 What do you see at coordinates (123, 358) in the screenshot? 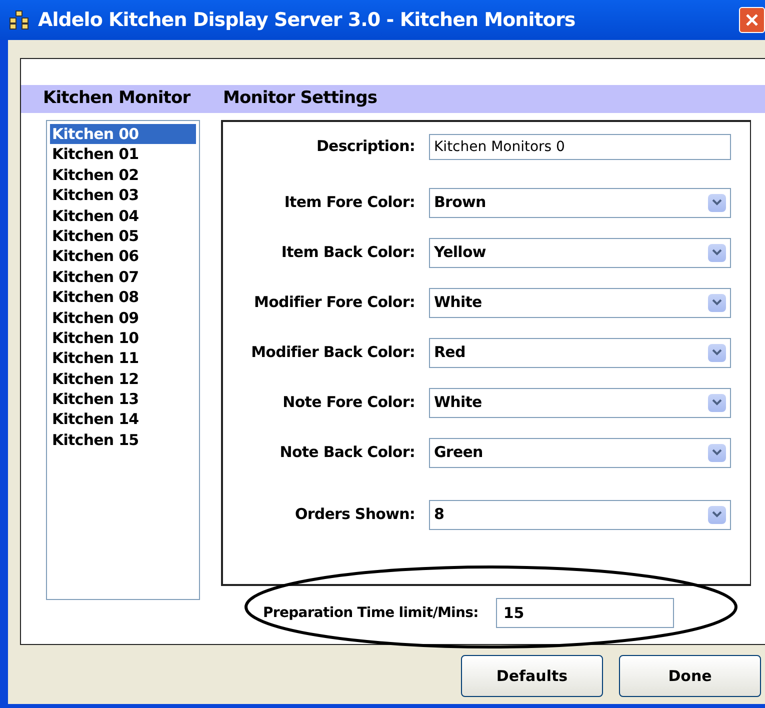
I see `list-item: Kitchen 11` at bounding box center [123, 358].